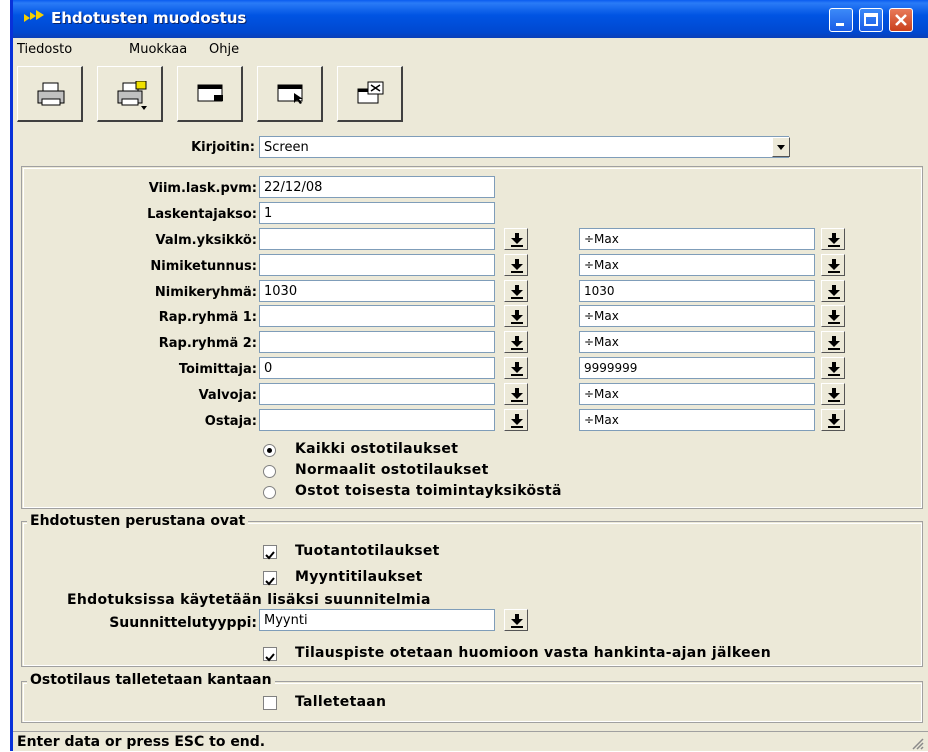 The image size is (928, 752). I want to click on printer-icon, so click(51, 94).